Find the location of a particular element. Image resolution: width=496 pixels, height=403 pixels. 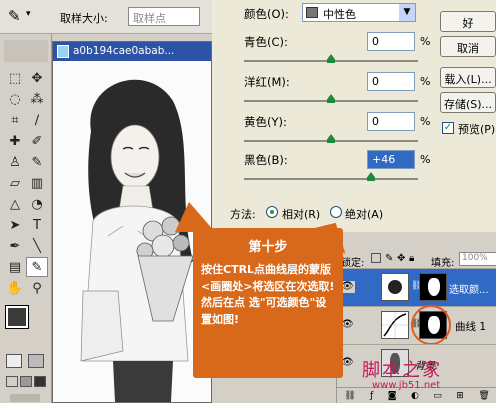

lock-icons: ✎ ✥ 🔒︎ is located at coordinates (396, 259).